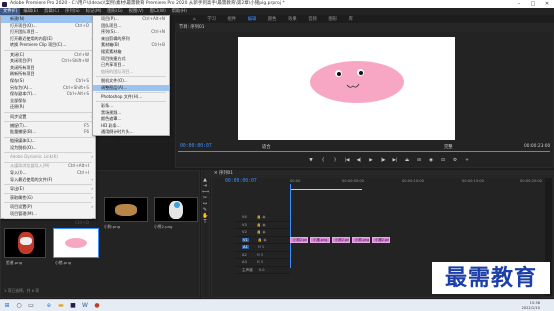 The width and height of the screenshot is (554, 311). I want to click on new-submenu-item: 项目(P)... Ctrl+Alt+N, so click(131, 19).